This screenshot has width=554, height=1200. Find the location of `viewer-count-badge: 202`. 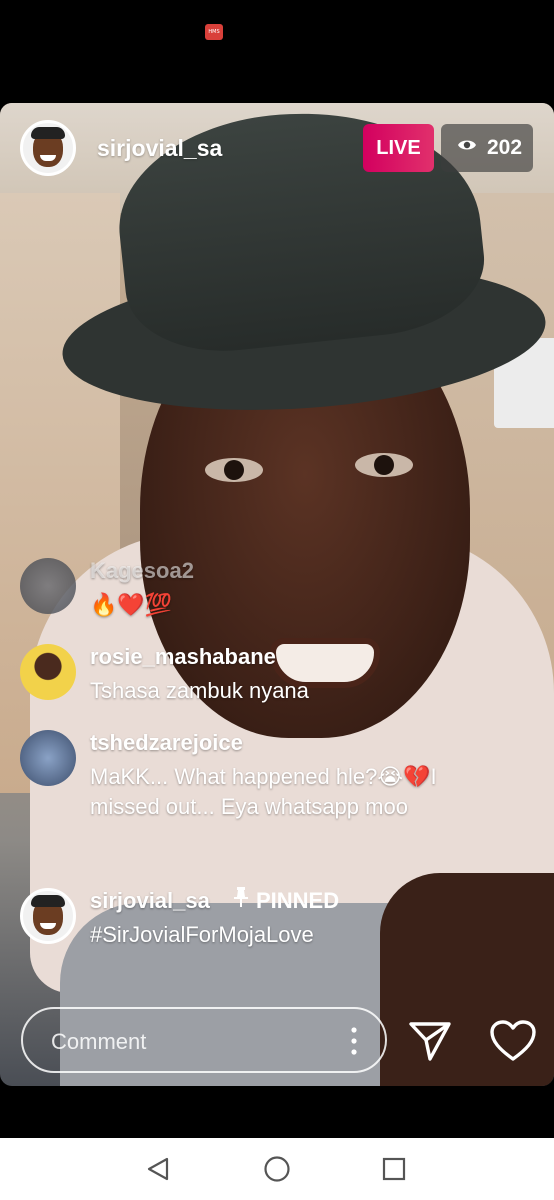

viewer-count-badge: 202 is located at coordinates (487, 148).